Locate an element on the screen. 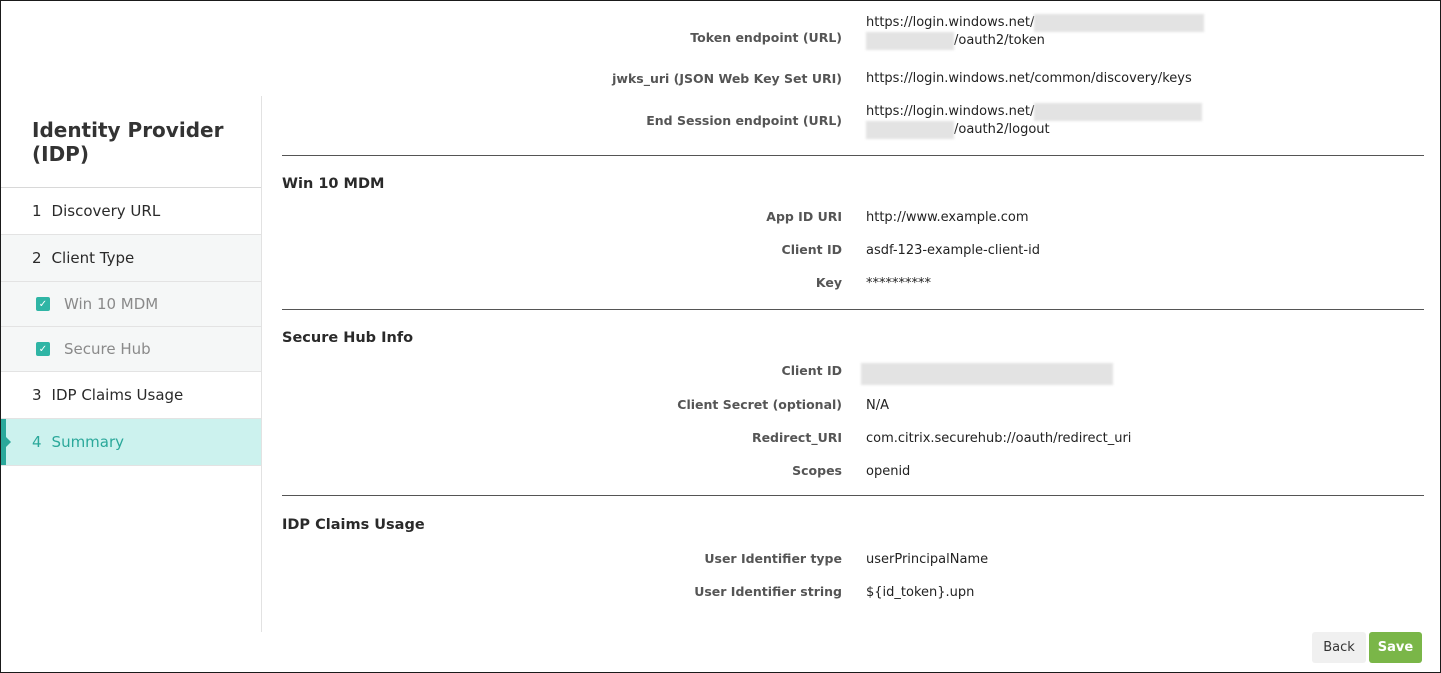  nav-step-client-type: 2 Client Type is located at coordinates (131, 258).